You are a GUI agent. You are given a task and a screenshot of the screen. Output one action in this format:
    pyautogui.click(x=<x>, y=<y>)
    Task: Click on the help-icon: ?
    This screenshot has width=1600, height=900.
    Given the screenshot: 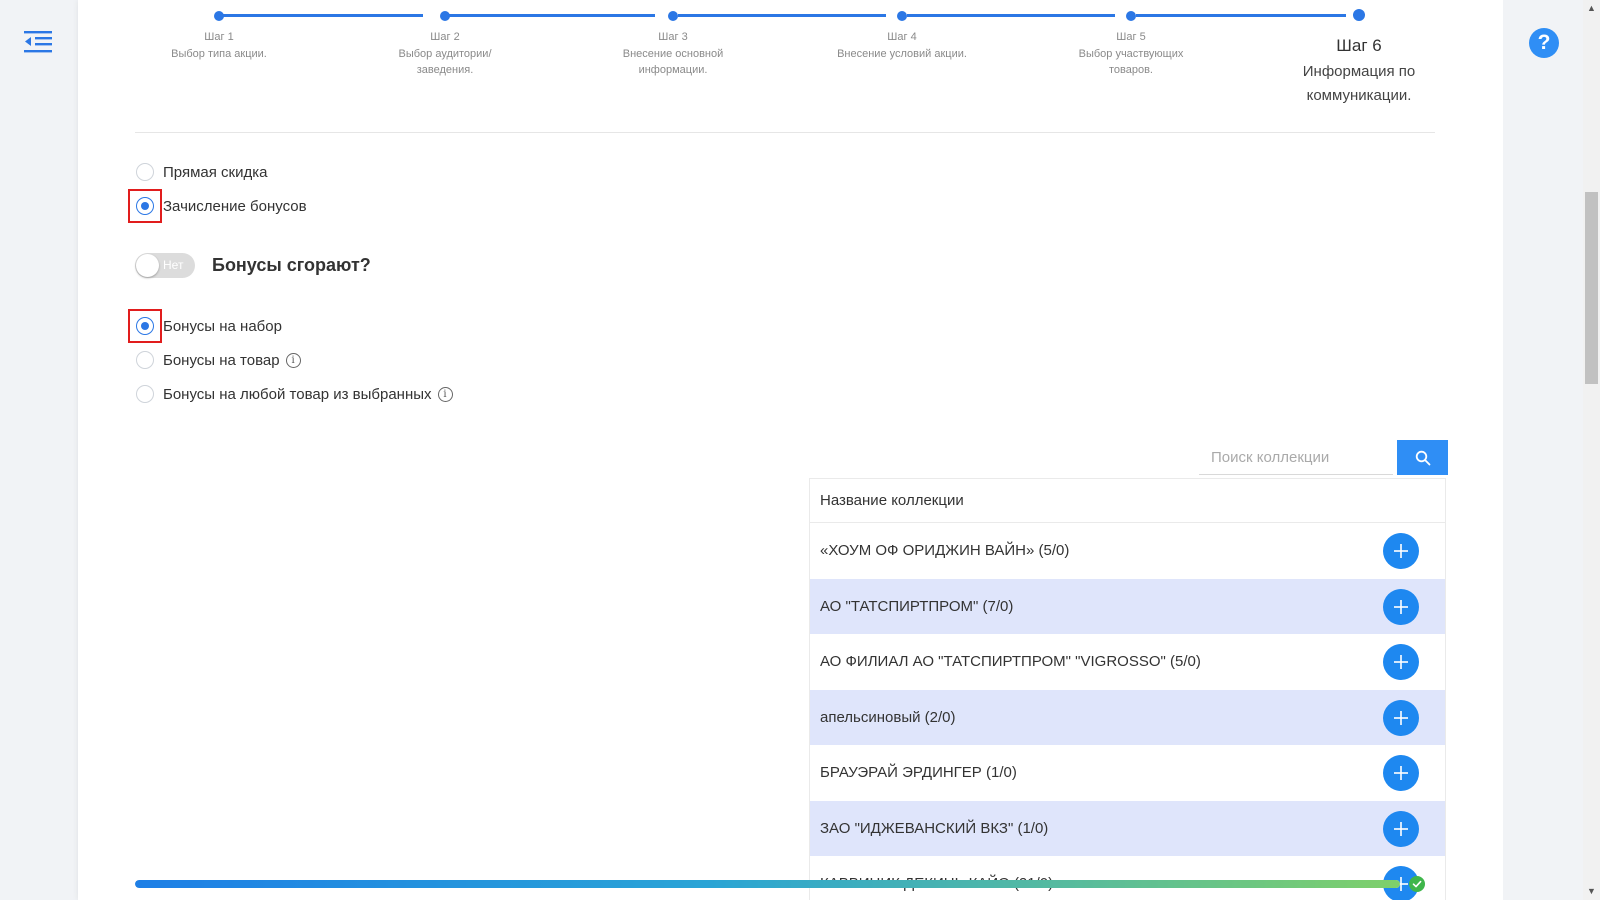 What is the action you would take?
    pyautogui.click(x=1544, y=43)
    